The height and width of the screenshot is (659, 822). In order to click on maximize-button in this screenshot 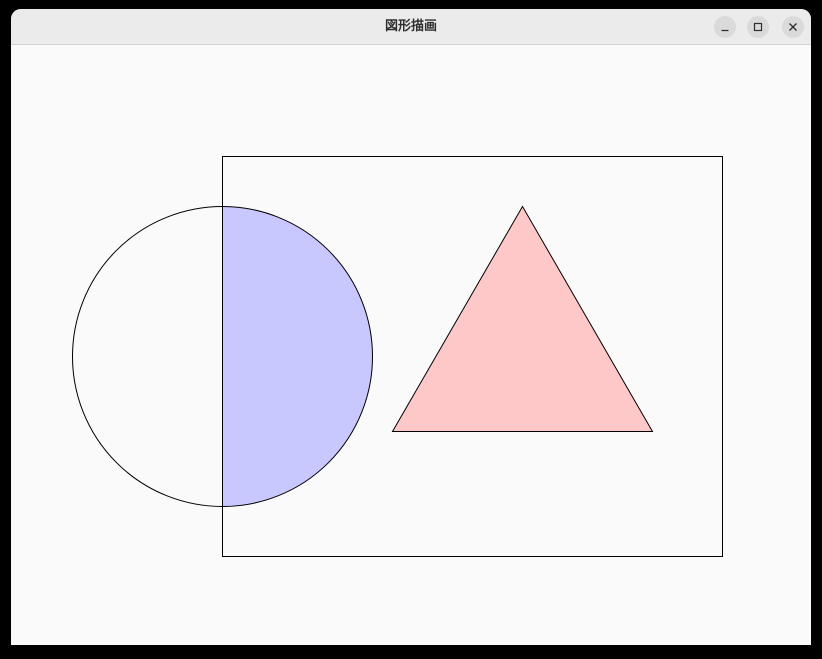, I will do `click(758, 27)`.